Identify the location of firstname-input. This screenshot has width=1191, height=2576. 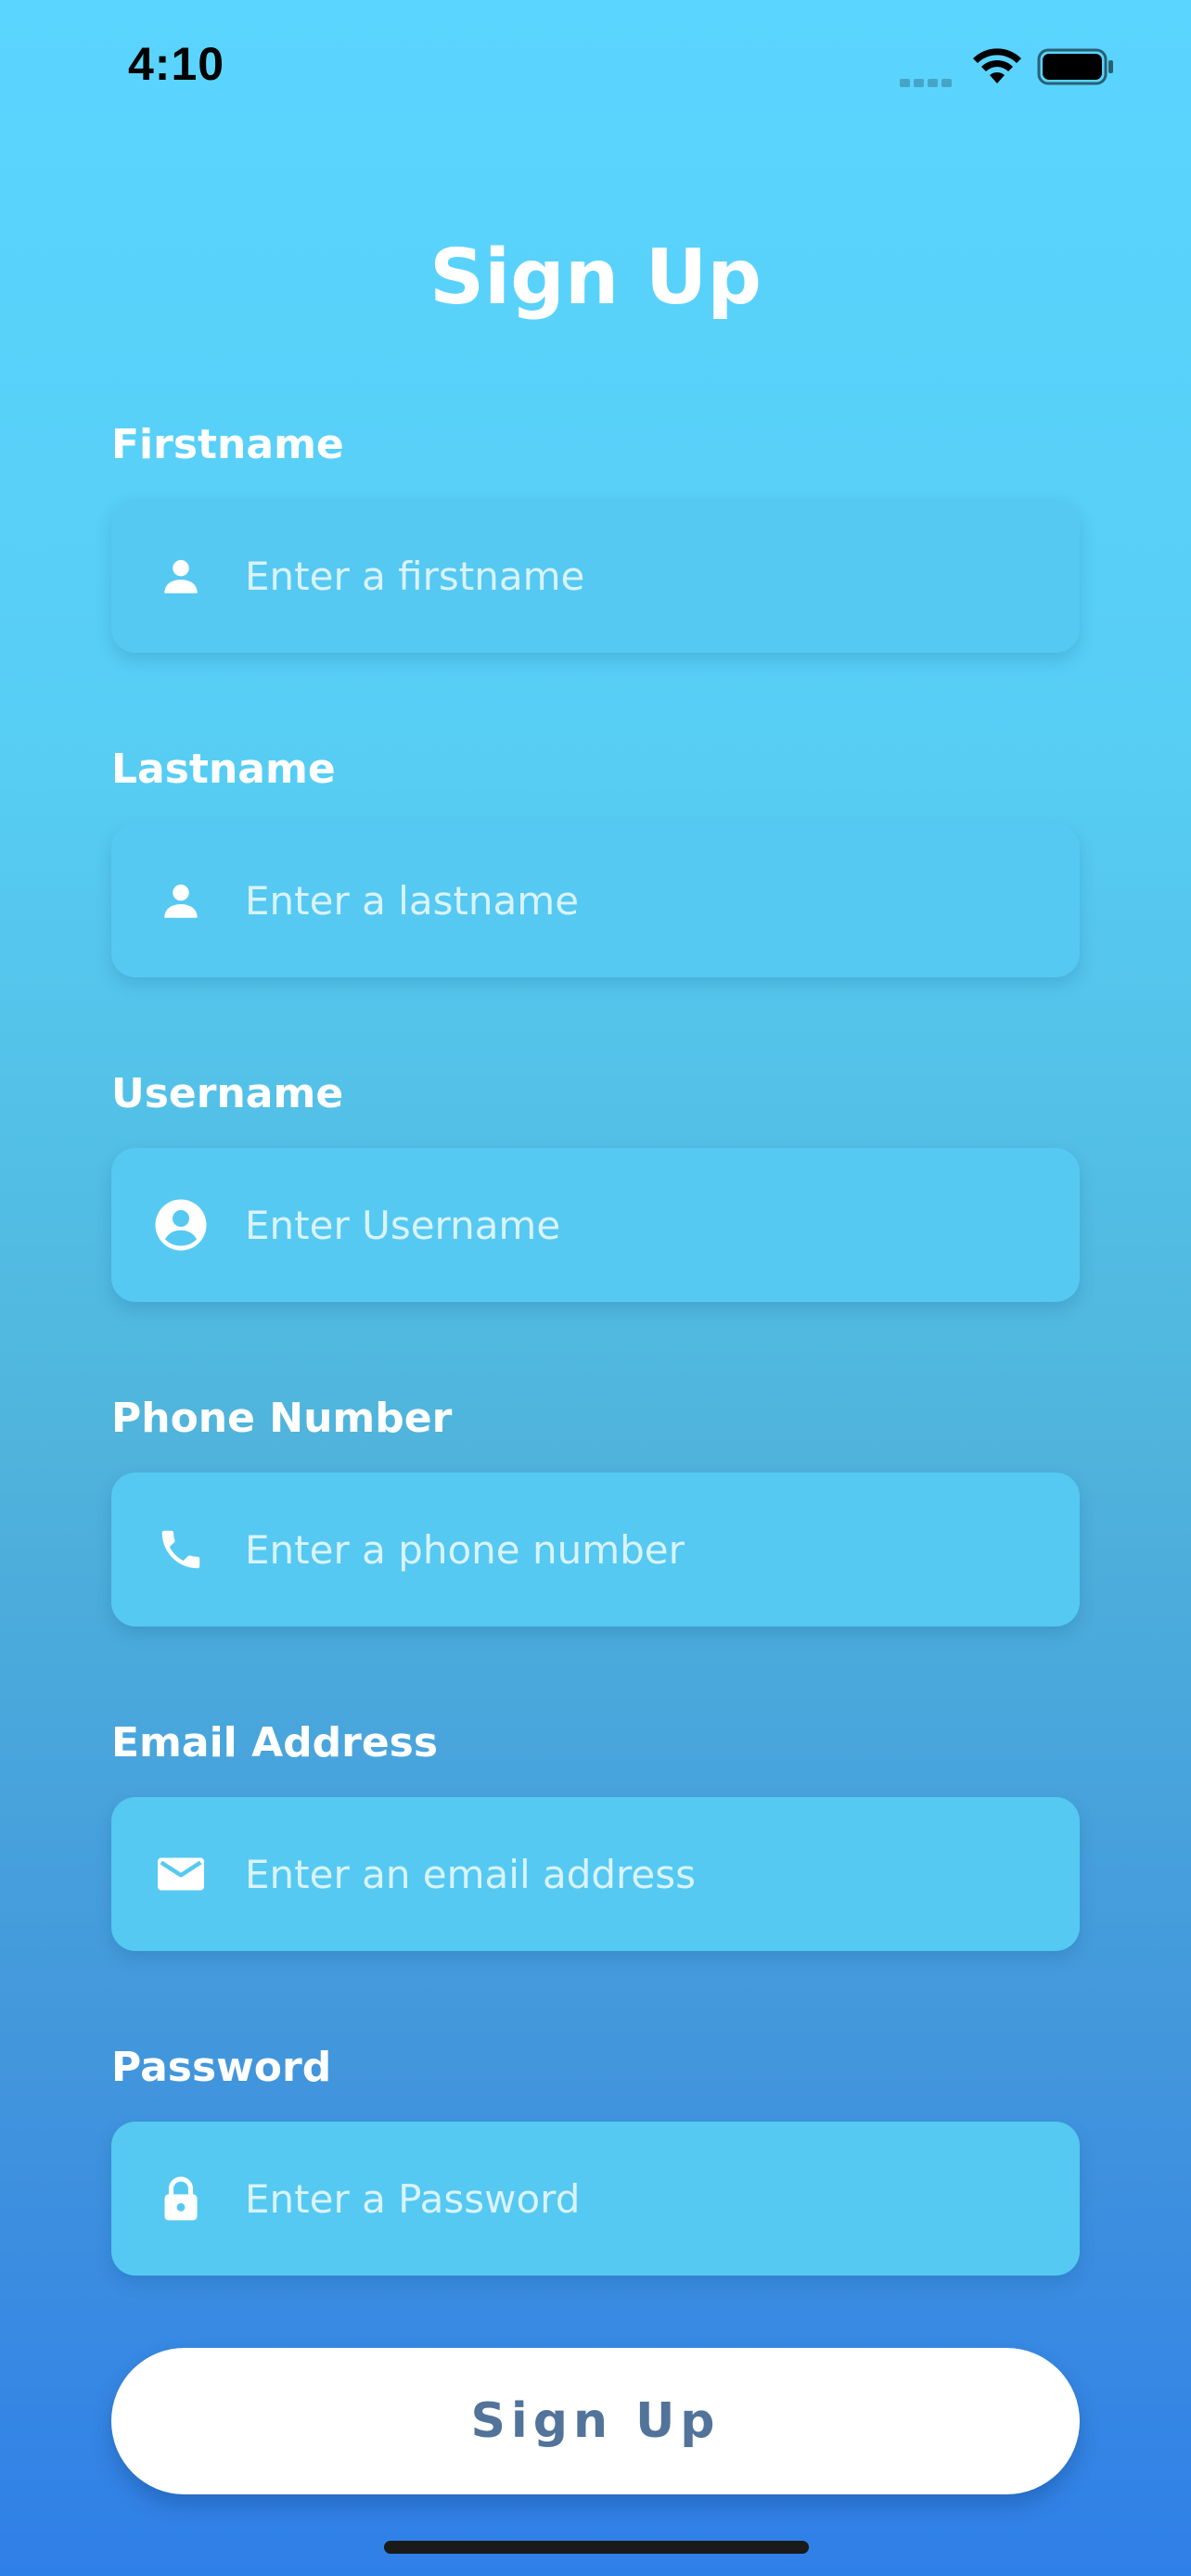
(644, 576).